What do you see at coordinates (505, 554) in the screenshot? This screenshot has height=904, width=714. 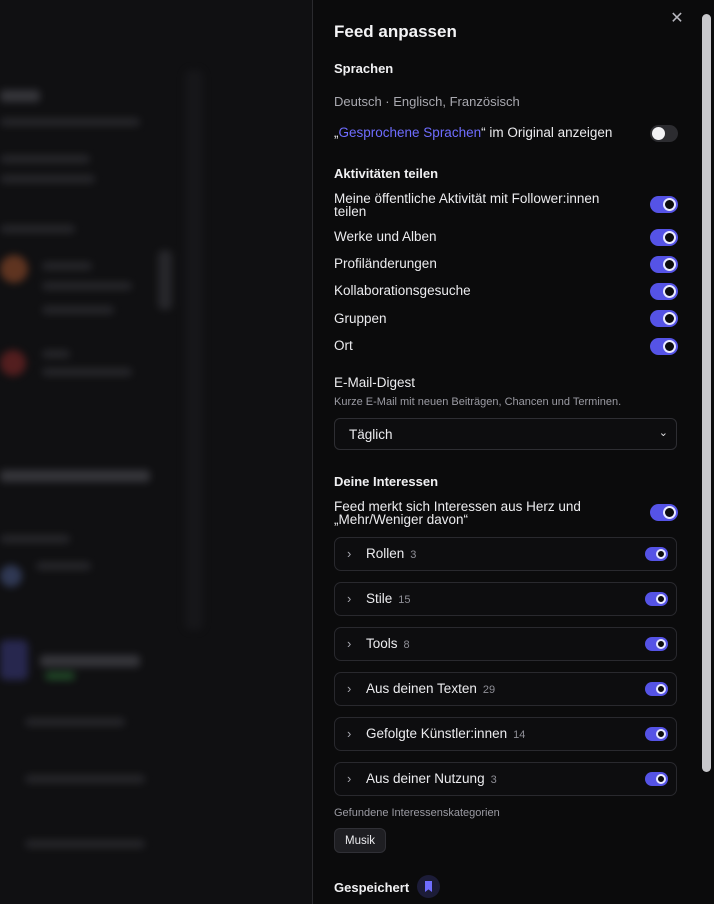 I see `interest-category-rollen: › Rollen 3` at bounding box center [505, 554].